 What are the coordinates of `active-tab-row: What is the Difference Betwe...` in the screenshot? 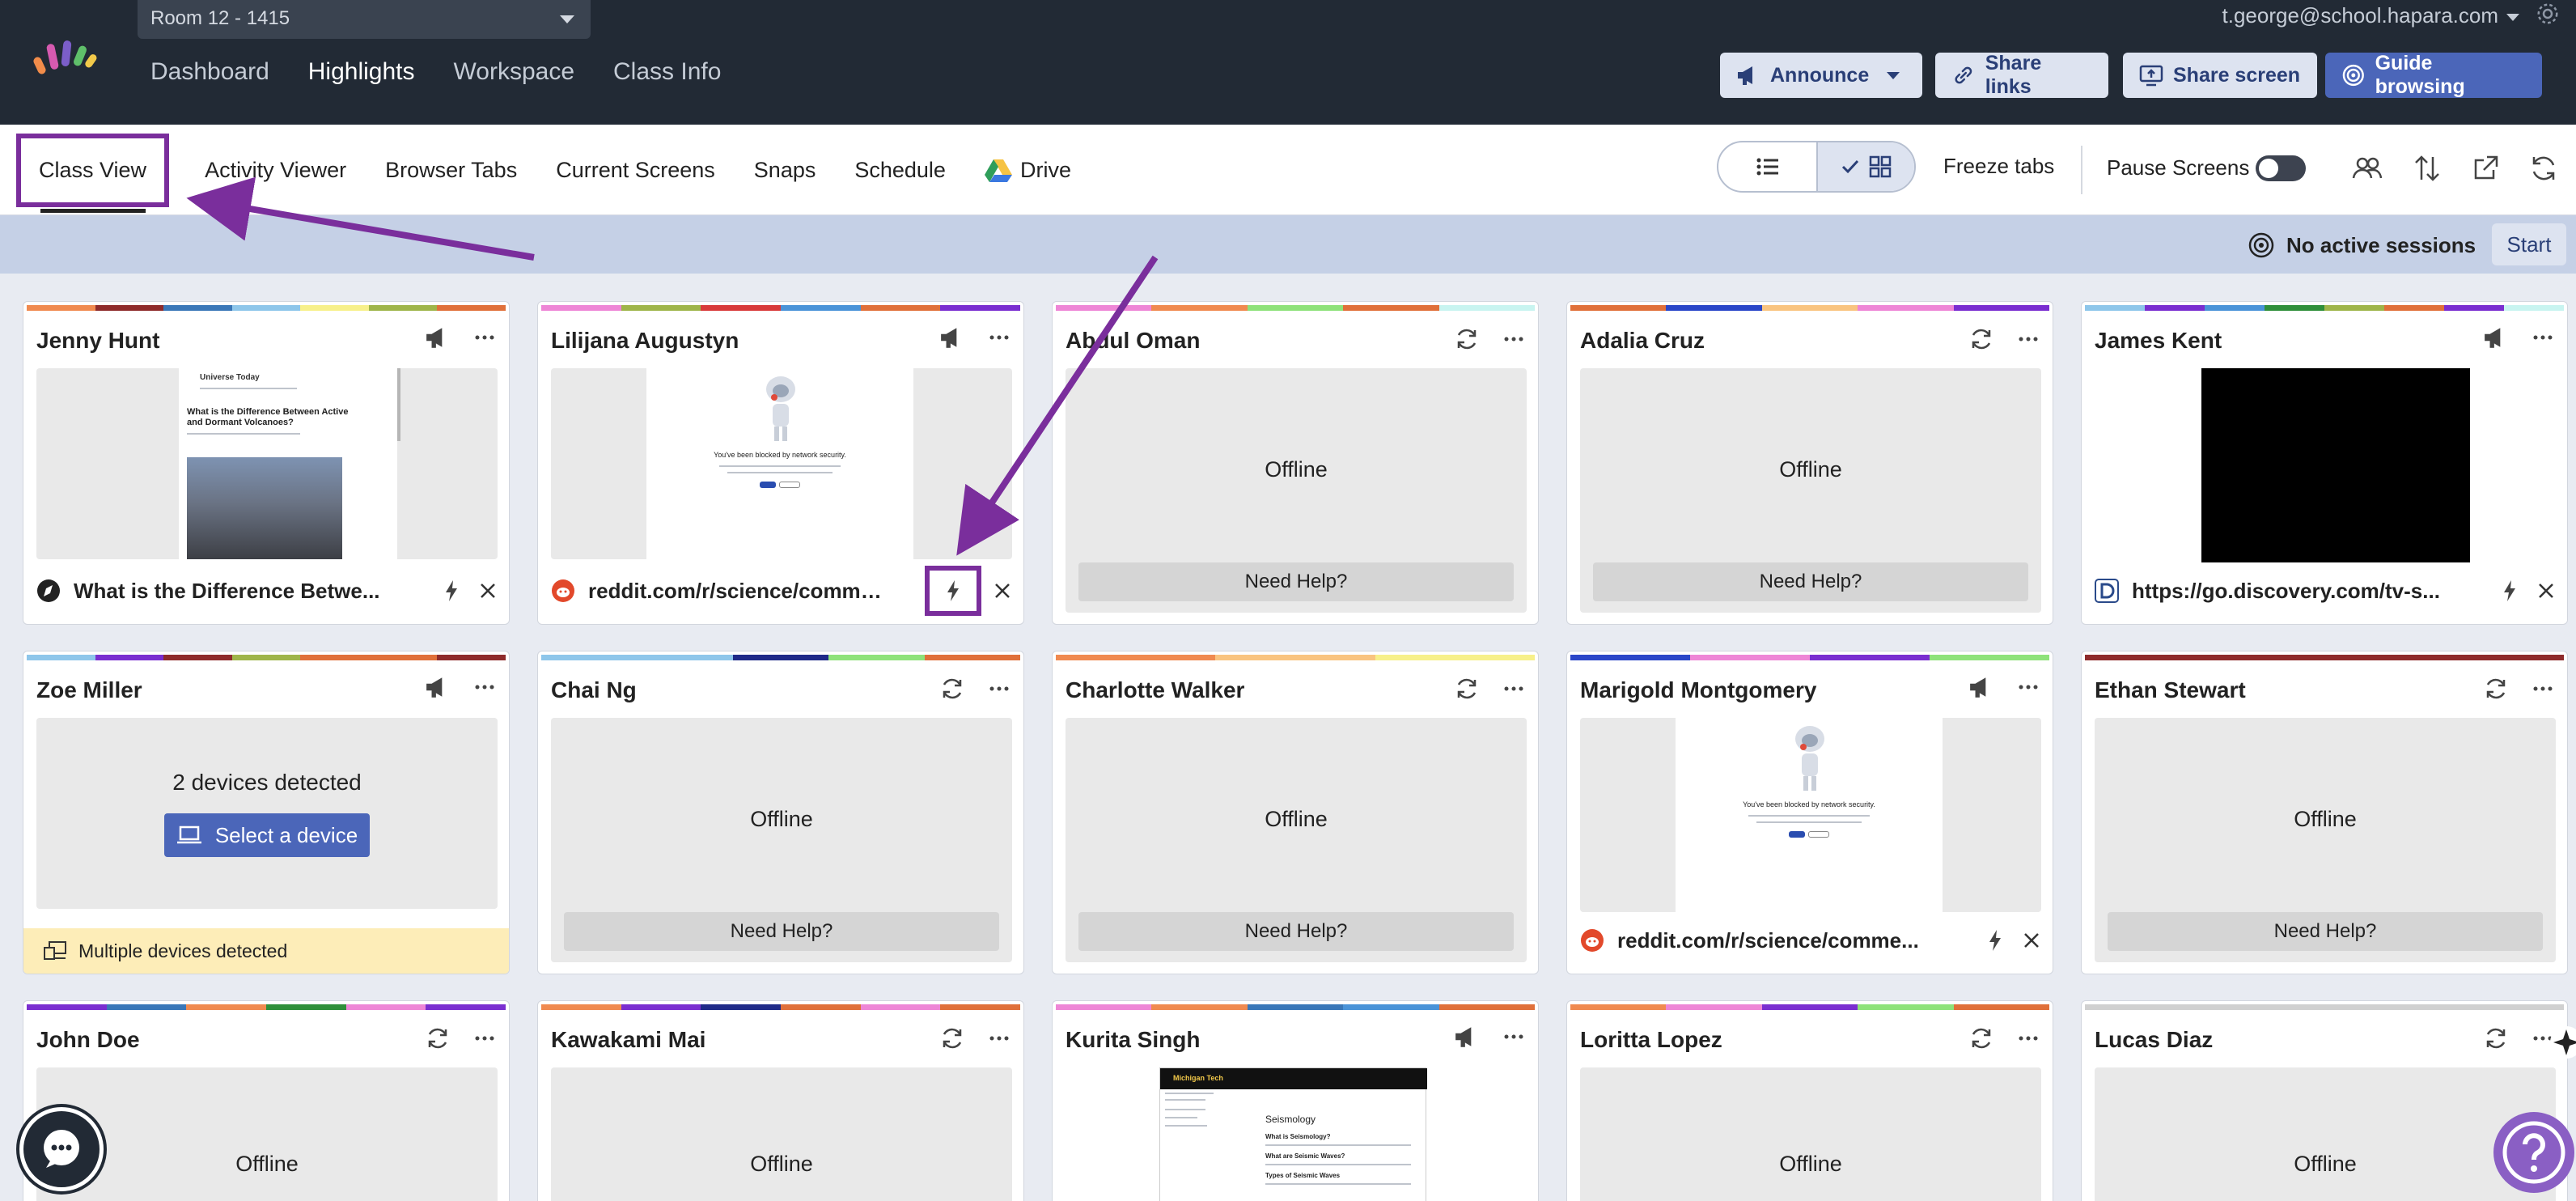 It's located at (266, 591).